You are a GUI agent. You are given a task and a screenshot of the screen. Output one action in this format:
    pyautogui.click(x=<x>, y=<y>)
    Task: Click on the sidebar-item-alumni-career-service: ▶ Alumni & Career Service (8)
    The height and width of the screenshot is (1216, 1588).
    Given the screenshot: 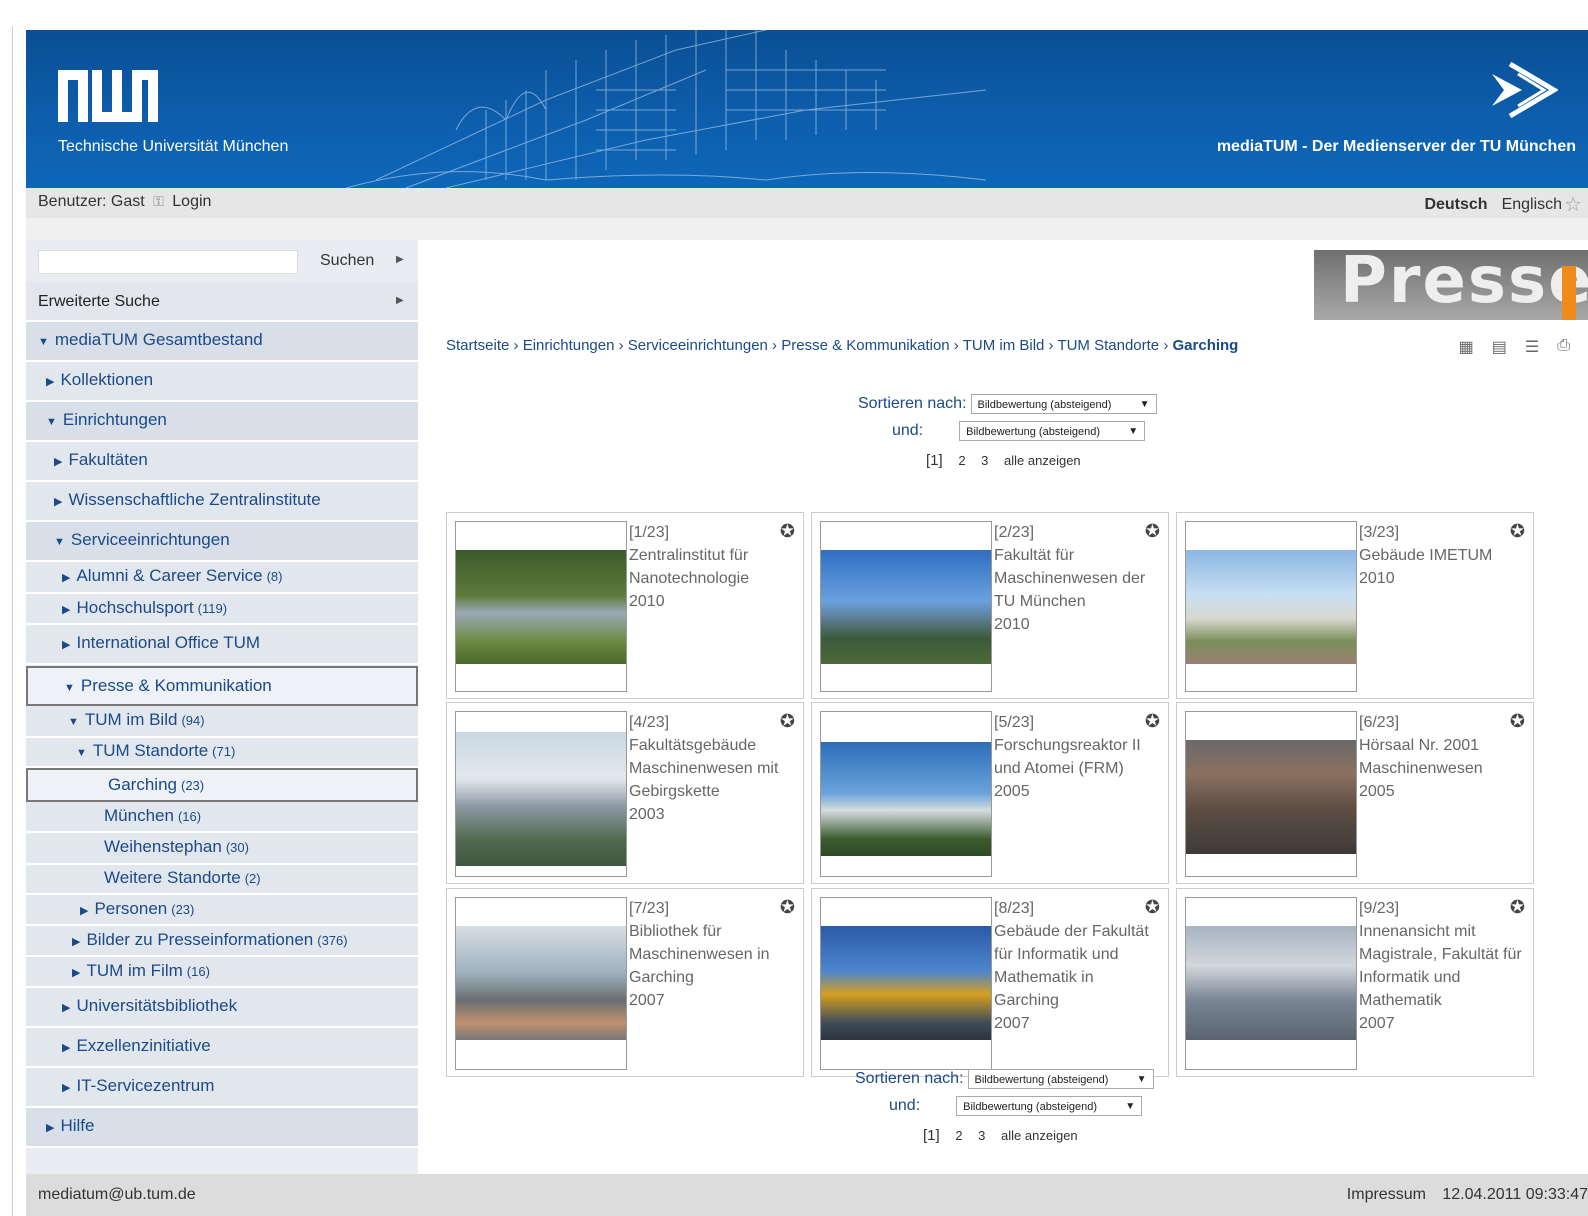 What is the action you would take?
    pyautogui.click(x=222, y=578)
    